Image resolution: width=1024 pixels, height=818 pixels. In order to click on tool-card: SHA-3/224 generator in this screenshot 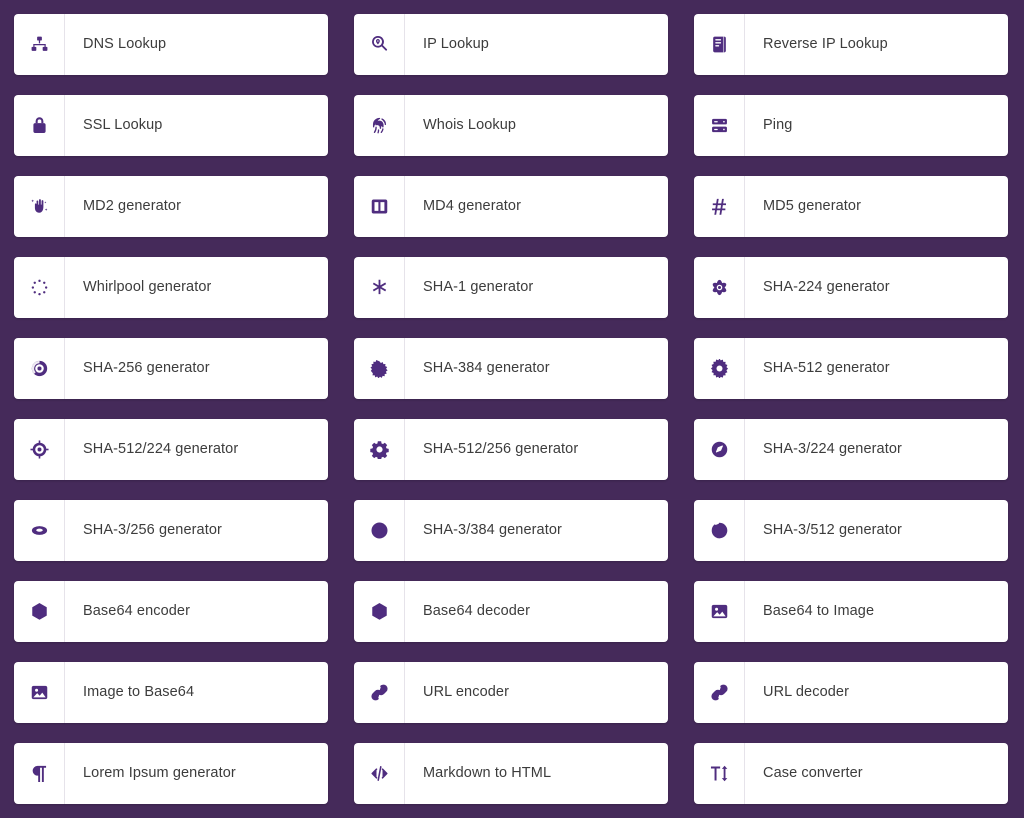, I will do `click(851, 449)`.